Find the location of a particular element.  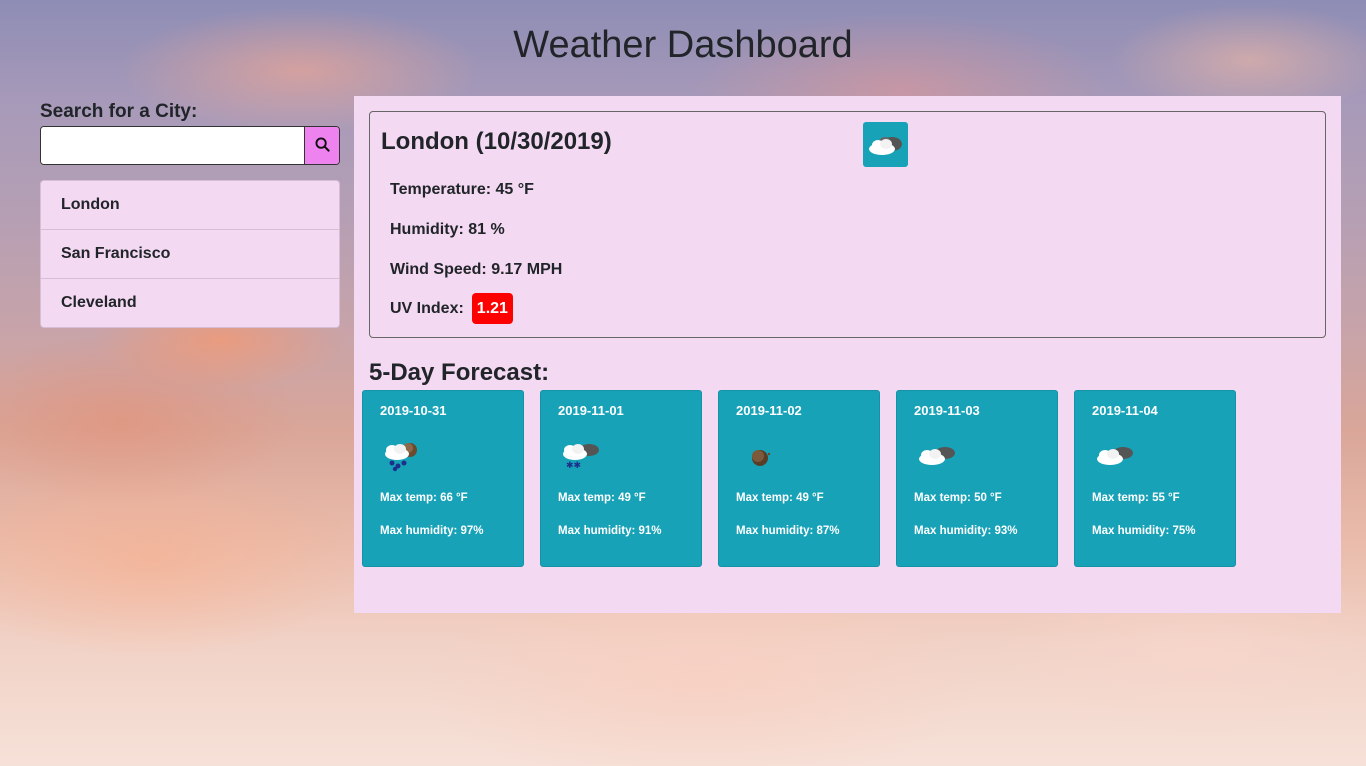

uv-index-row: UV Index: 1.21 is located at coordinates (451, 308).